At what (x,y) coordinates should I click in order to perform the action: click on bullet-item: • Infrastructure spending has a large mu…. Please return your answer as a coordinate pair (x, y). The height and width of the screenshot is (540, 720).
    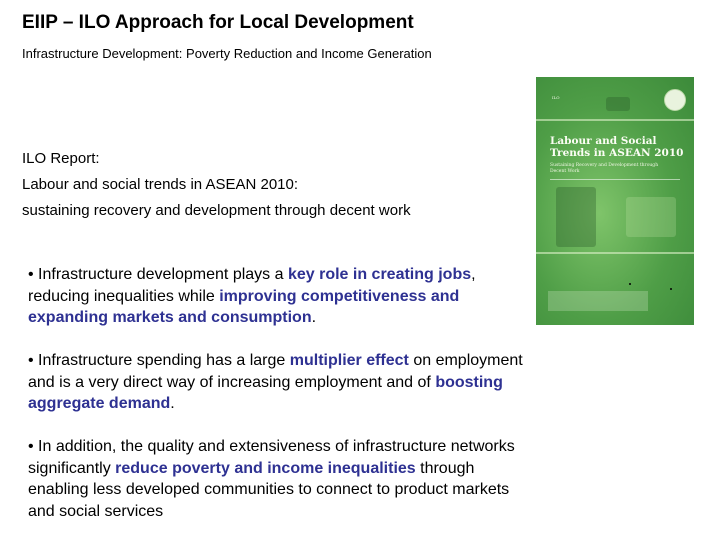
    Looking at the image, I should click on (275, 382).